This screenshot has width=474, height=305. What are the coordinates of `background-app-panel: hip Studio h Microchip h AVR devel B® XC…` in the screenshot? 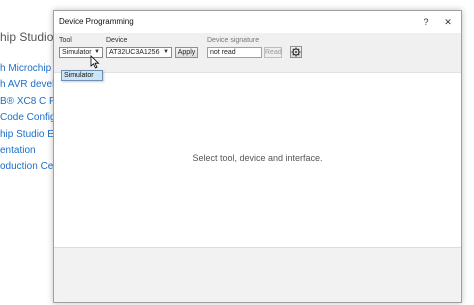 It's located at (27, 152).